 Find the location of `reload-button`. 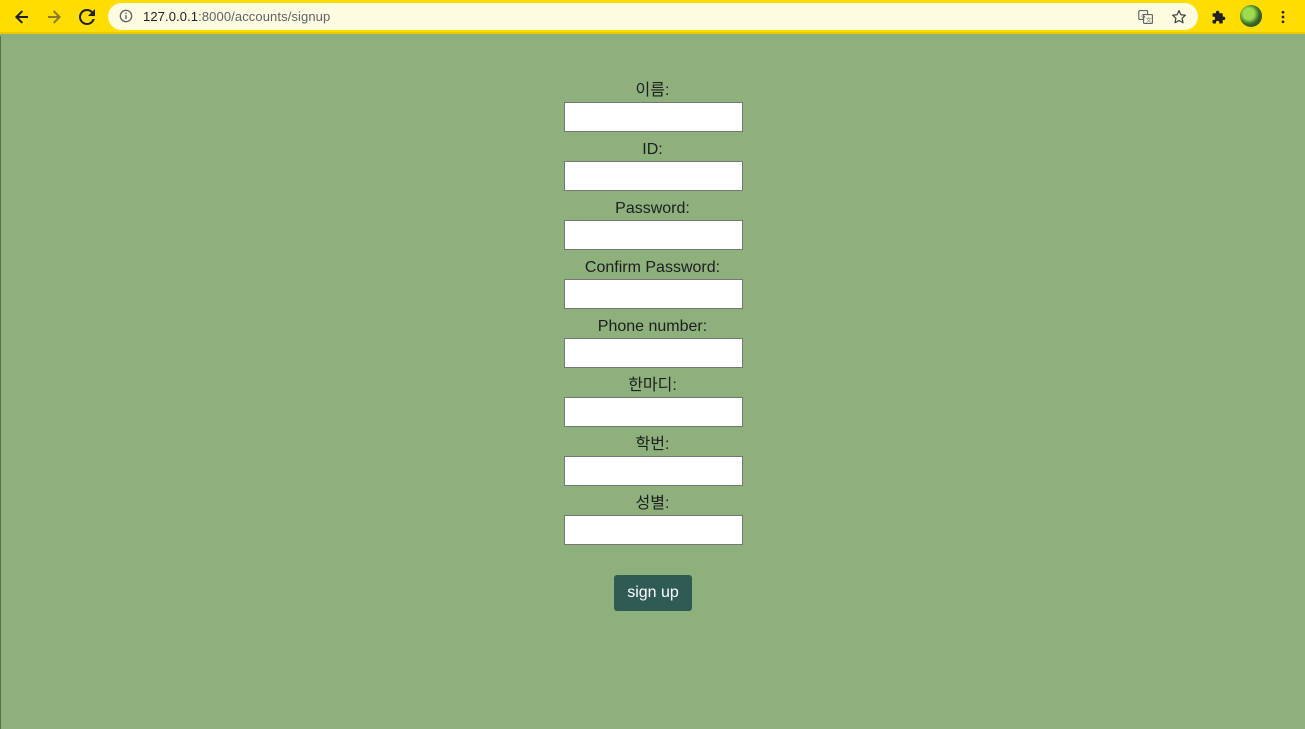

reload-button is located at coordinates (87, 17).